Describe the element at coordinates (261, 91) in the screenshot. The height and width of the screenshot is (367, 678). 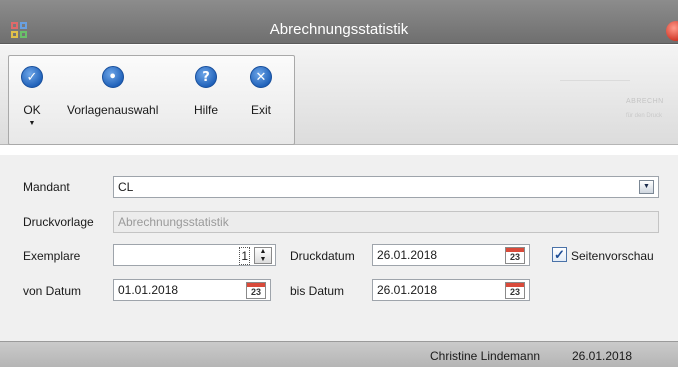
I see `exit-button: ✕ Exit` at that location.